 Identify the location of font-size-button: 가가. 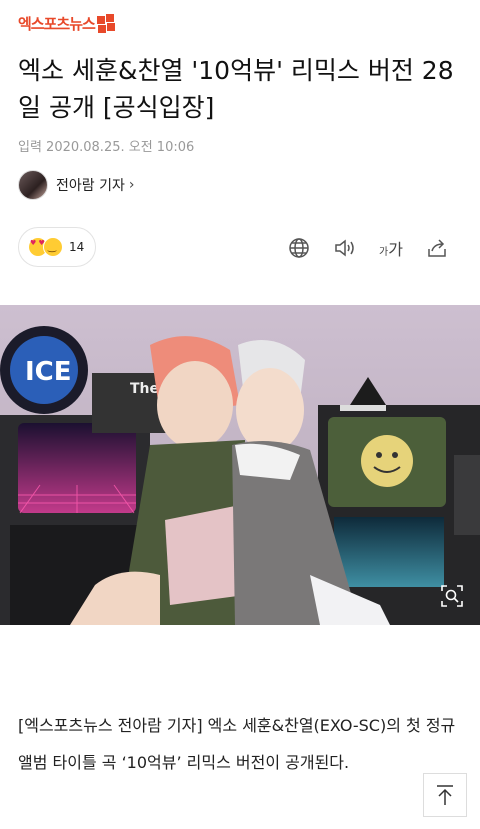
(391, 248).